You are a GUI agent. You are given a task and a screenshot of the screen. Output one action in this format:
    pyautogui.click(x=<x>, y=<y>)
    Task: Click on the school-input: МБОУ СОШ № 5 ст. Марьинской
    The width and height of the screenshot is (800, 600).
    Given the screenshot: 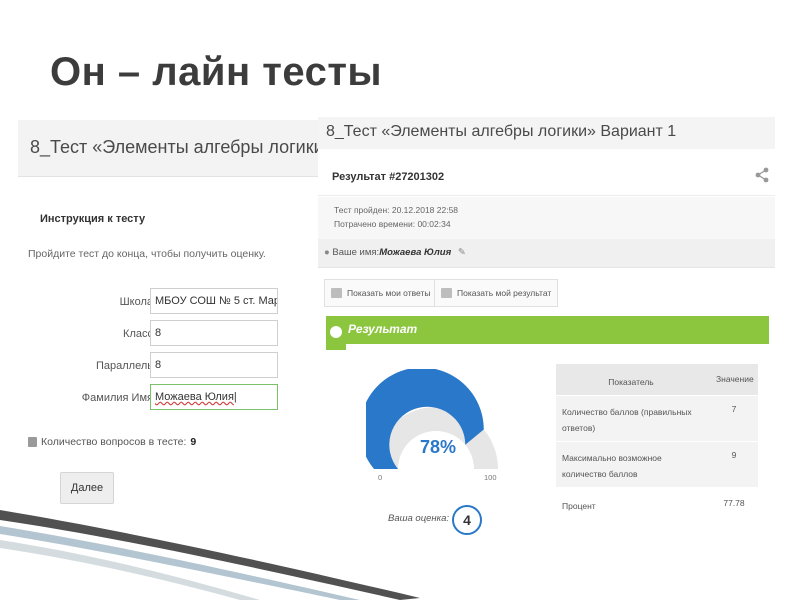 What is the action you would take?
    pyautogui.click(x=214, y=301)
    